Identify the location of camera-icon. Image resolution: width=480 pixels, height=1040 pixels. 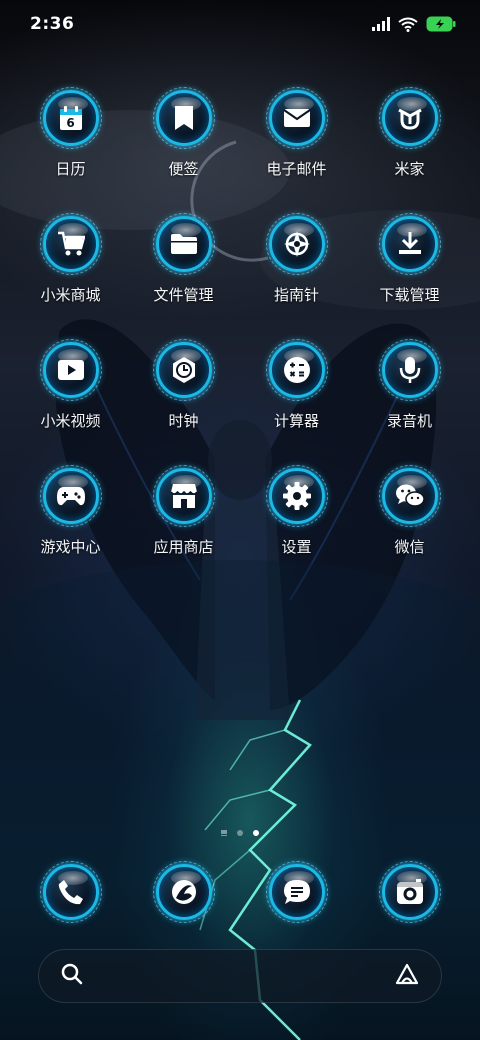
(410, 892).